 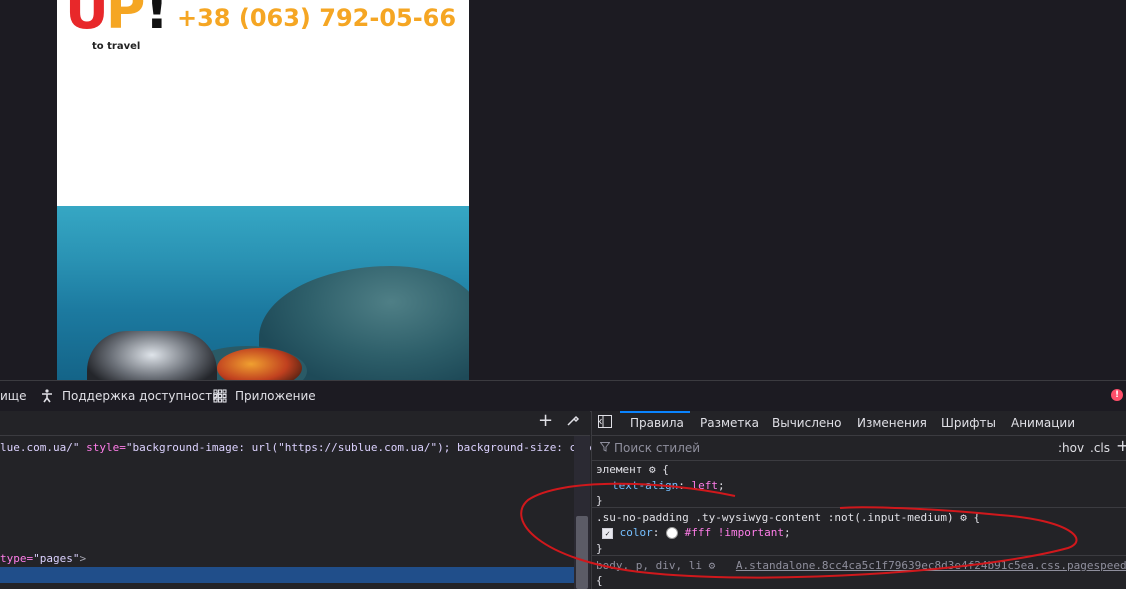 I want to click on markup-href-fragment: lue.com.ua/", so click(x=40, y=447).